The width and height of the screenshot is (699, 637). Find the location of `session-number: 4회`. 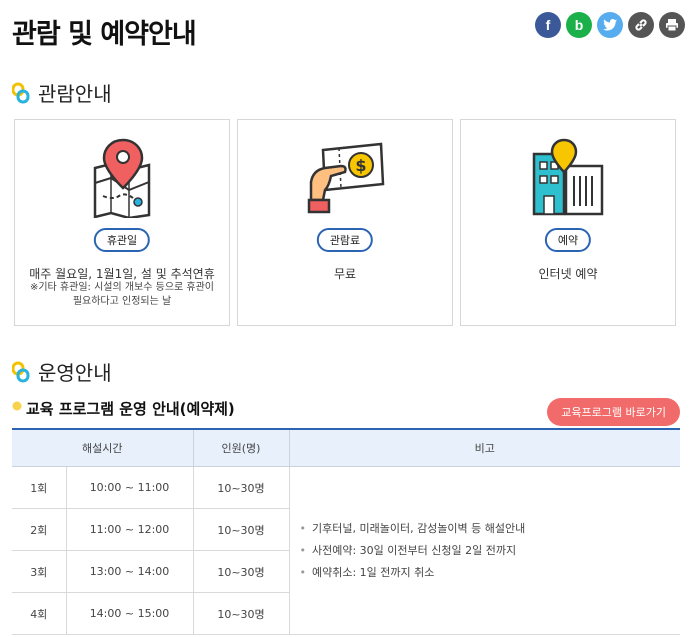

session-number: 4회 is located at coordinates (39, 613).